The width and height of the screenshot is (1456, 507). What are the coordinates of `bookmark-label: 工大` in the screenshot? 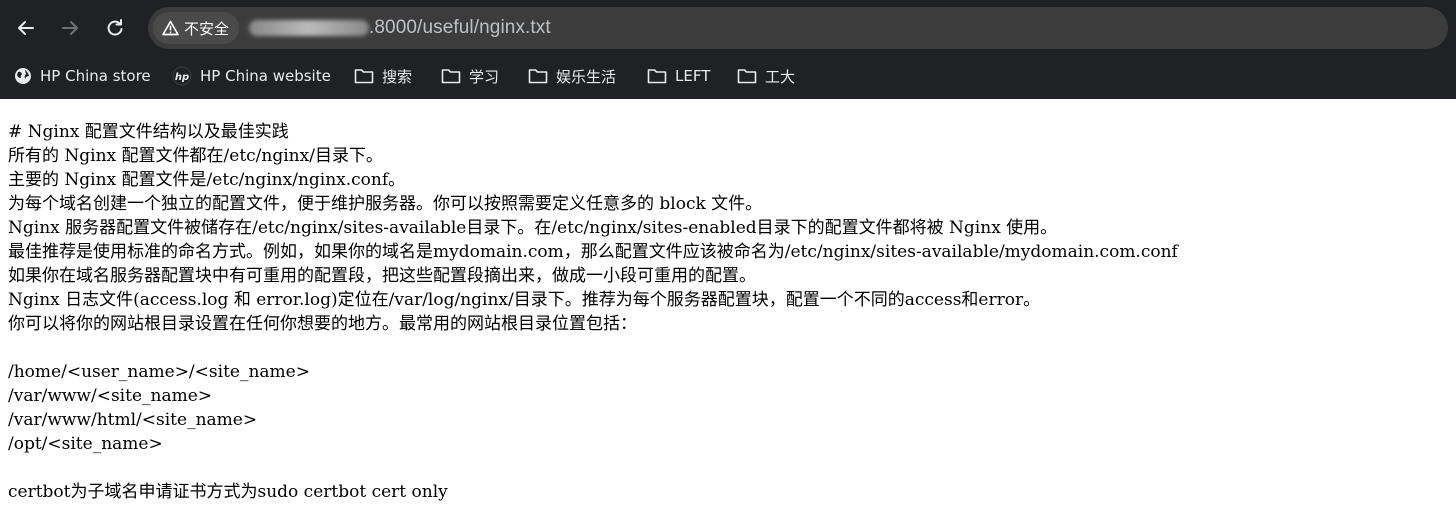 It's located at (780, 76).